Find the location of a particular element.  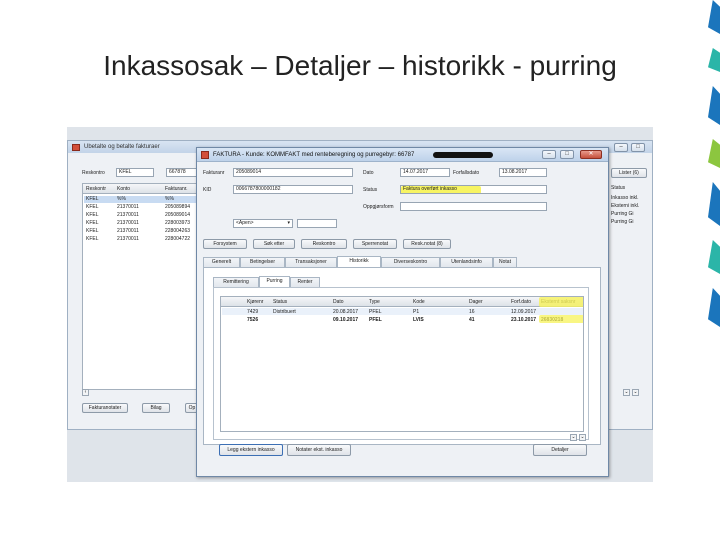

column-header: Dato is located at coordinates (338, 302).